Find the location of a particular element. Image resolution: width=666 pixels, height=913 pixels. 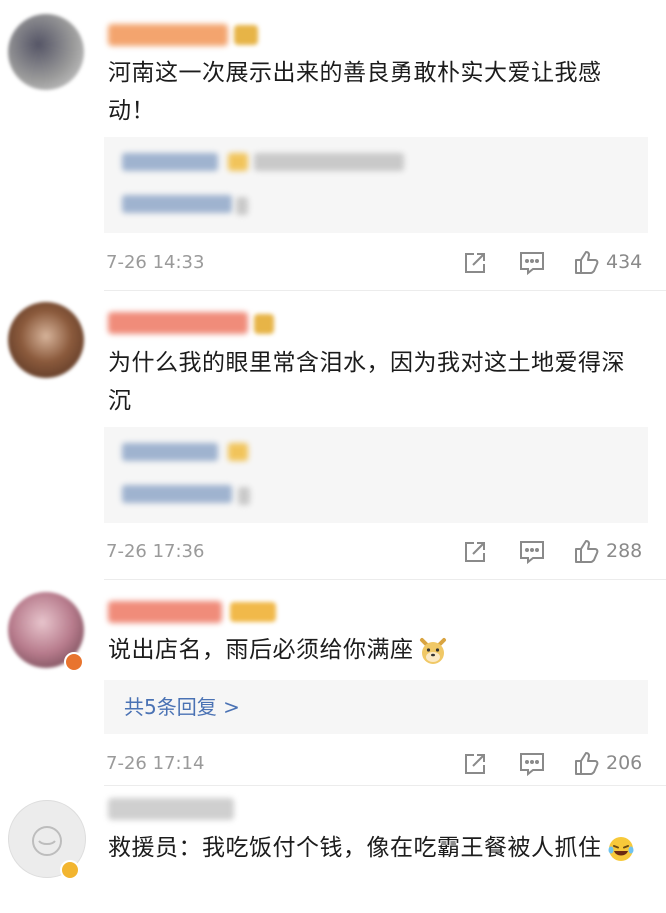

like-button: 206 is located at coordinates (608, 763).